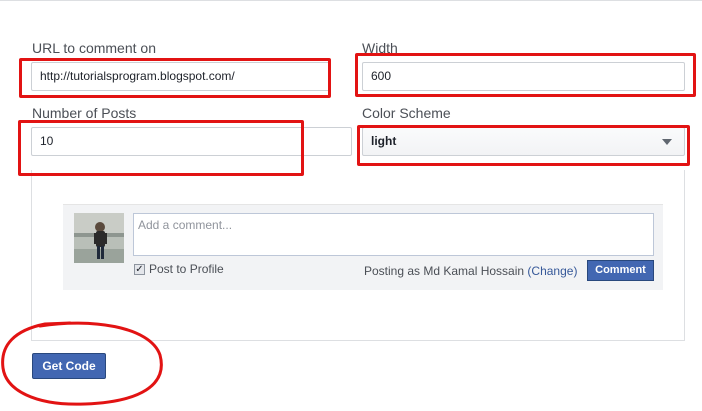 Image resolution: width=702 pixels, height=411 pixels. Describe the element at coordinates (444, 271) in the screenshot. I see `posting-as-name: Posting as Md Kamal Hossain` at that location.